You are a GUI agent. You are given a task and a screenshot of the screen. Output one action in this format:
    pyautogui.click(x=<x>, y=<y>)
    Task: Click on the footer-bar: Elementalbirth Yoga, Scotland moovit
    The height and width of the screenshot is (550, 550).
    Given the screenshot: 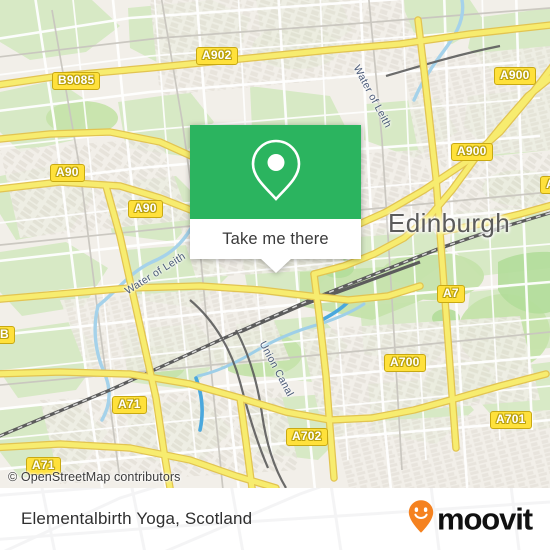 What is the action you would take?
    pyautogui.click(x=275, y=519)
    